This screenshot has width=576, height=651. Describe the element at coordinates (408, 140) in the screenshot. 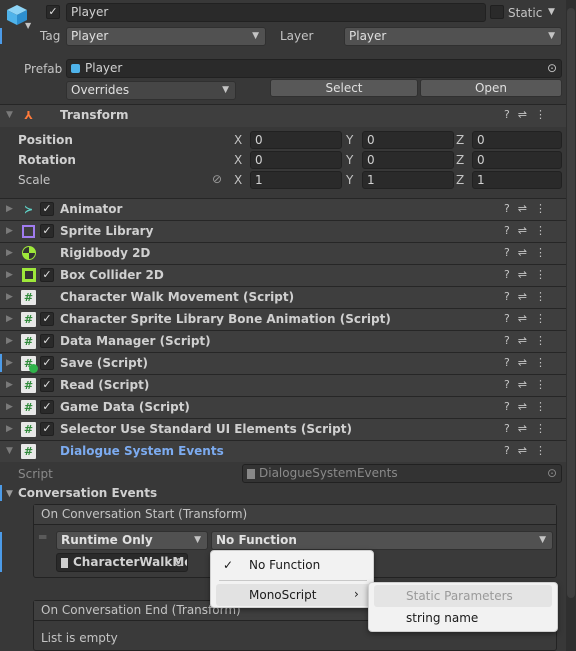

I see `transform-position-y-field: 0` at that location.